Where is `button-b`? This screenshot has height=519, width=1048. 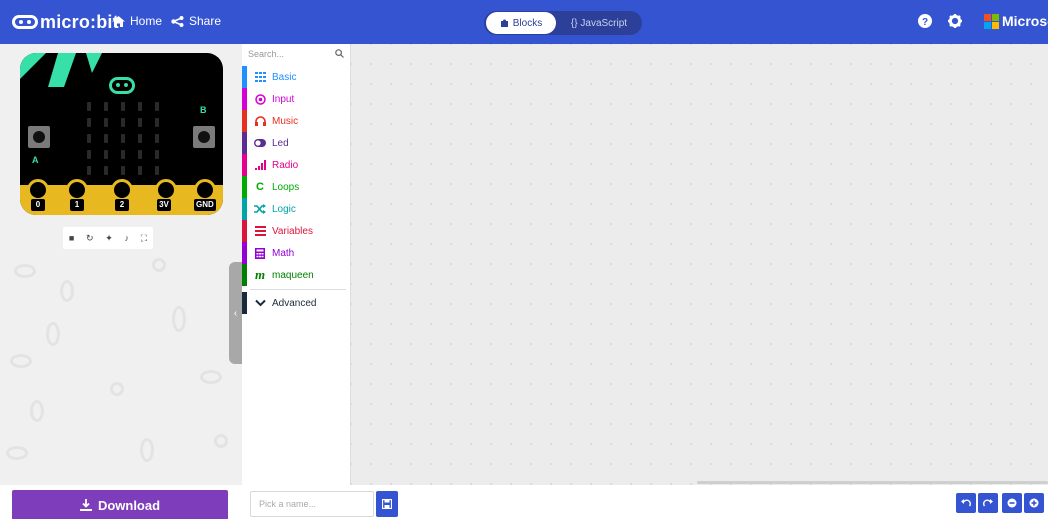
button-b is located at coordinates (204, 137).